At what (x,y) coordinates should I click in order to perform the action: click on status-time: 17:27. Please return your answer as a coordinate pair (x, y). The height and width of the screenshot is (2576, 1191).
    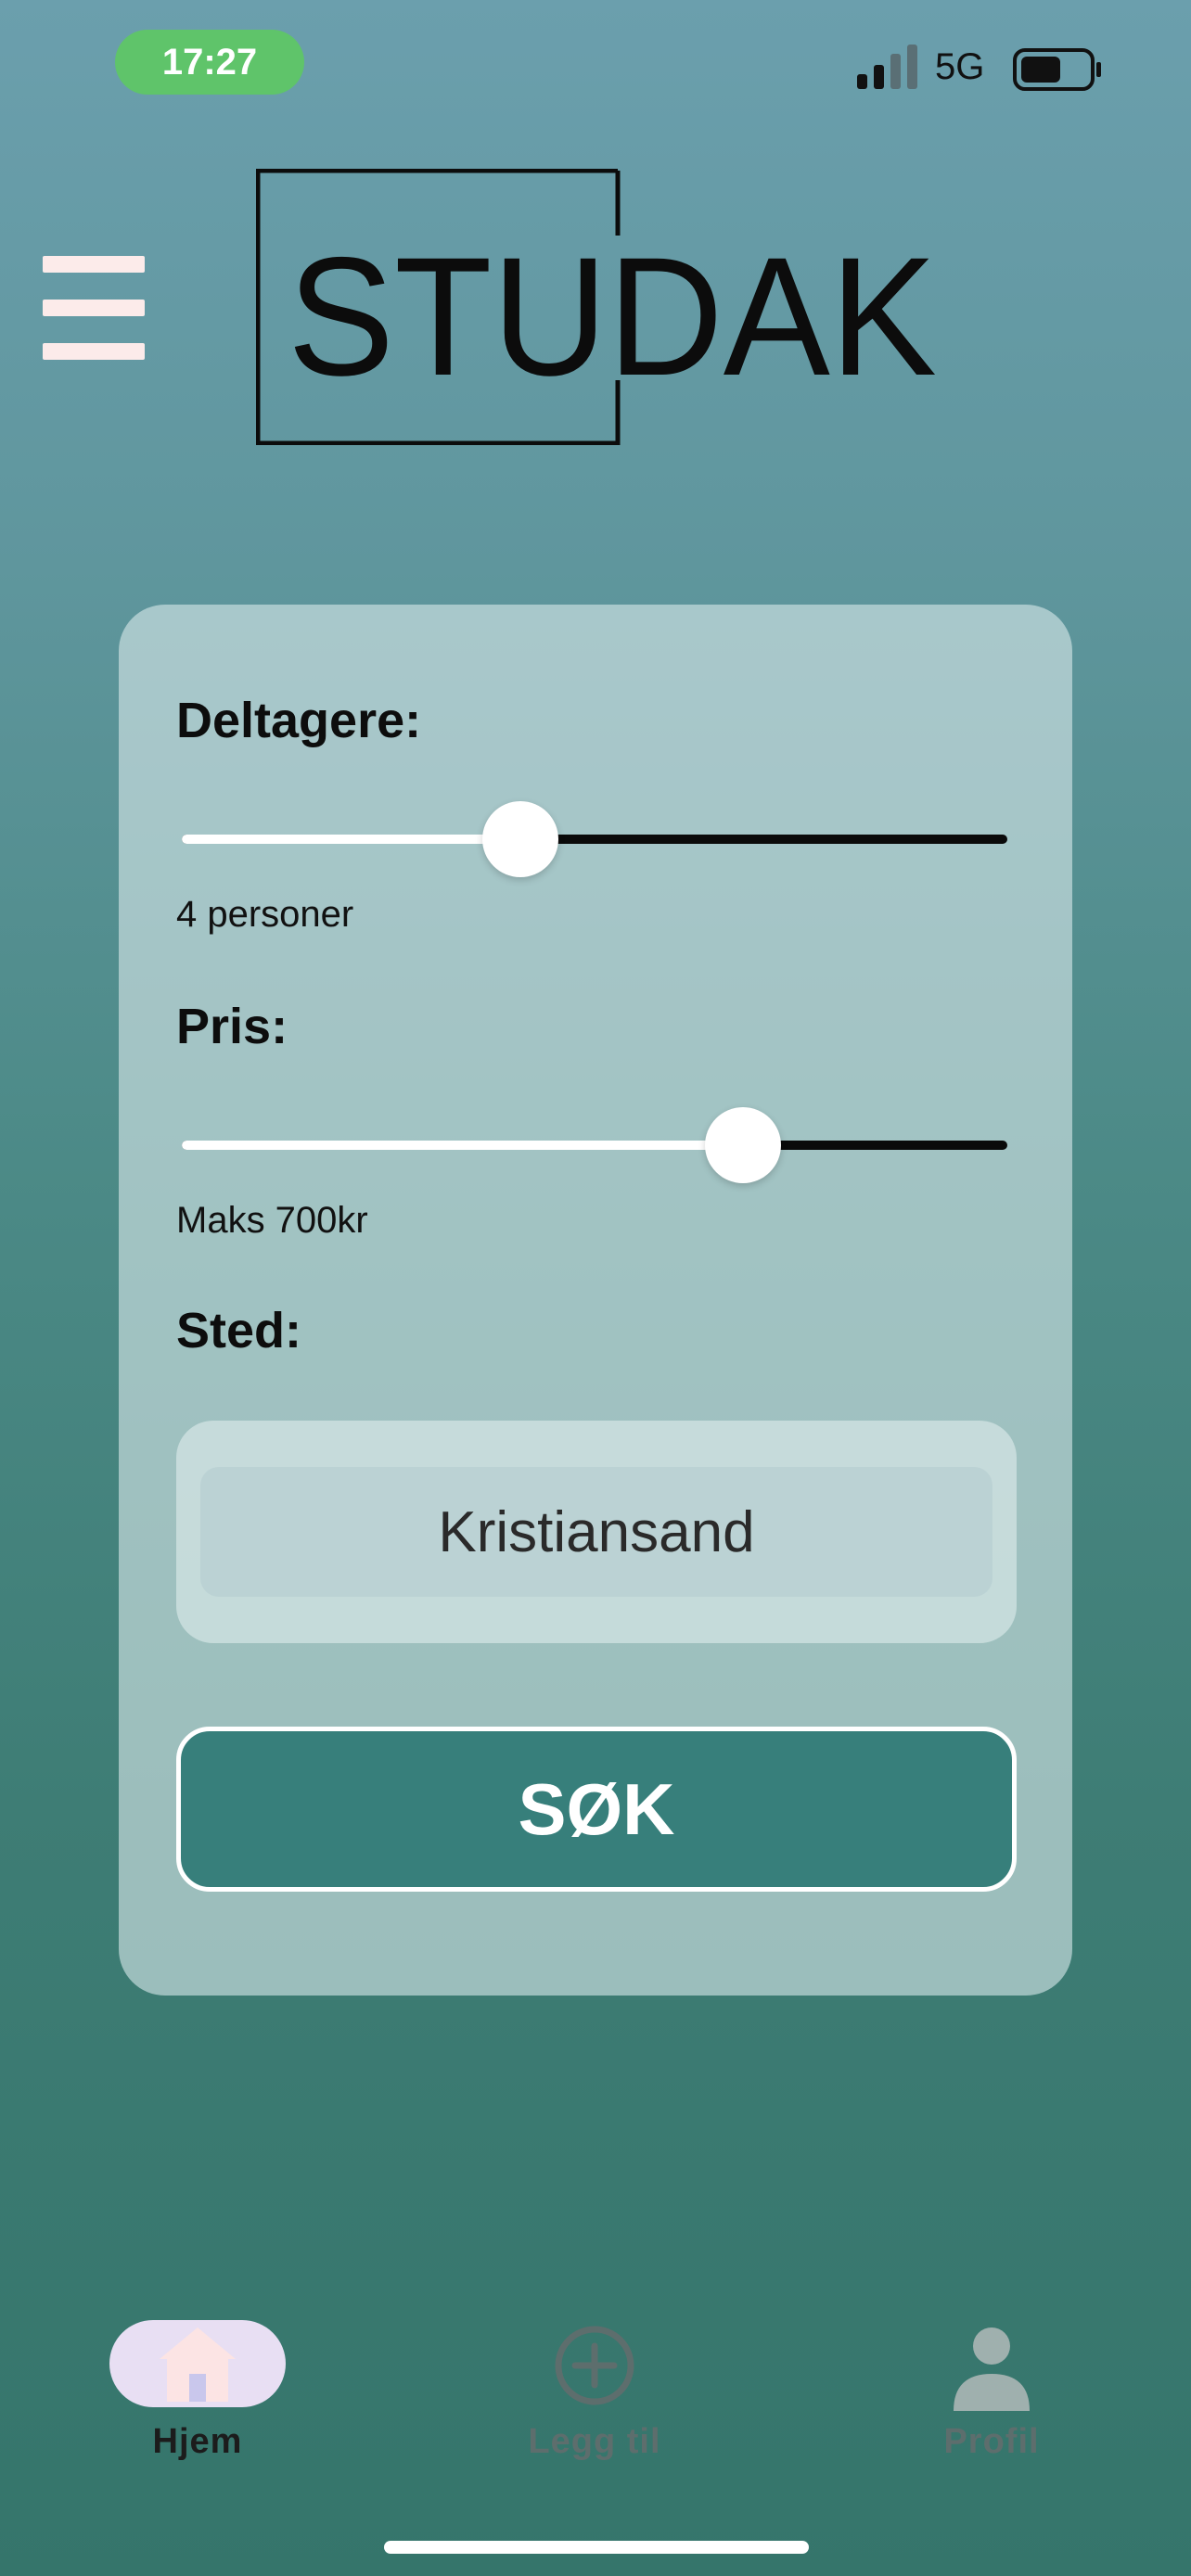
    Looking at the image, I should click on (209, 62).